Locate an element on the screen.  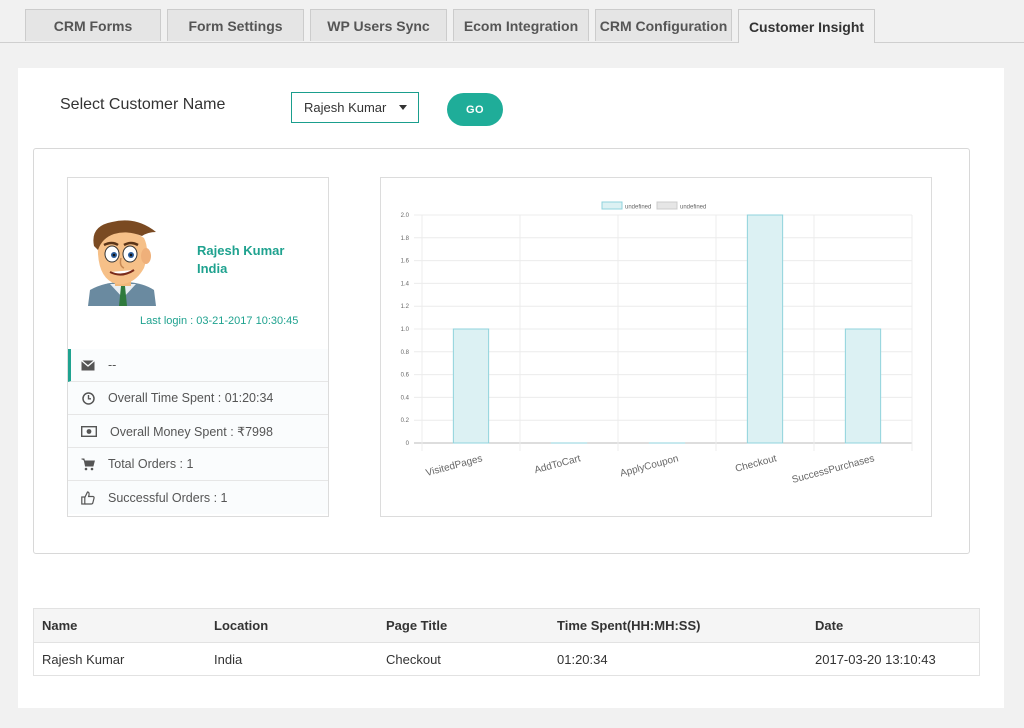
info-row-successful-orders: Successful Orders : 1 is located at coordinates (198, 497).